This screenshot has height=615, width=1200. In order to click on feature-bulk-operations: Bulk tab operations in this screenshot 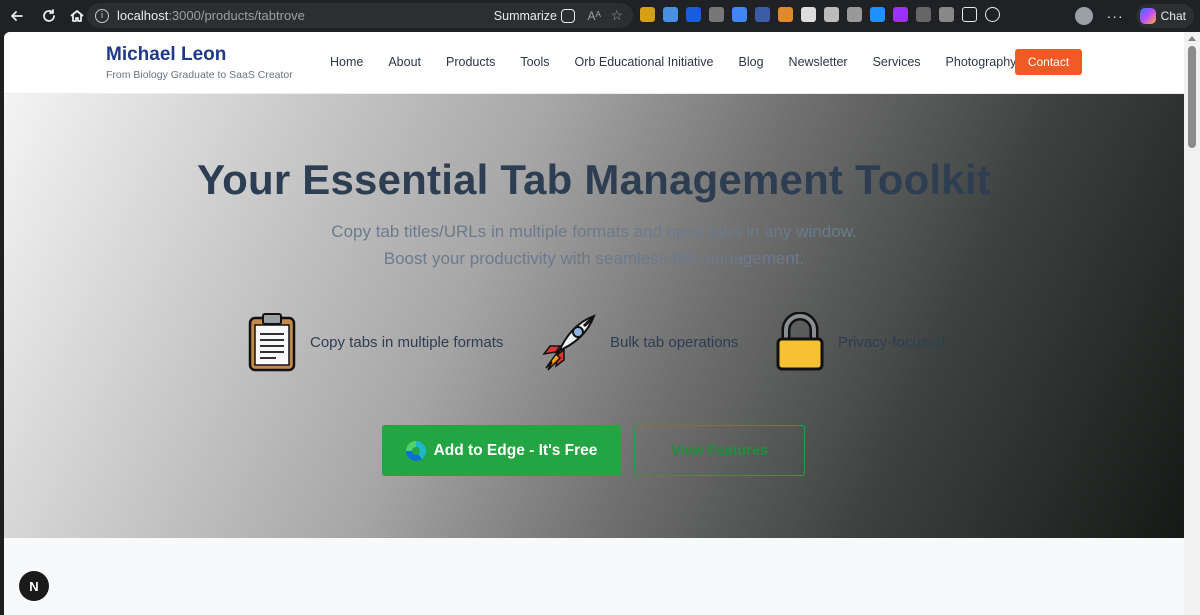, I will do `click(638, 342)`.